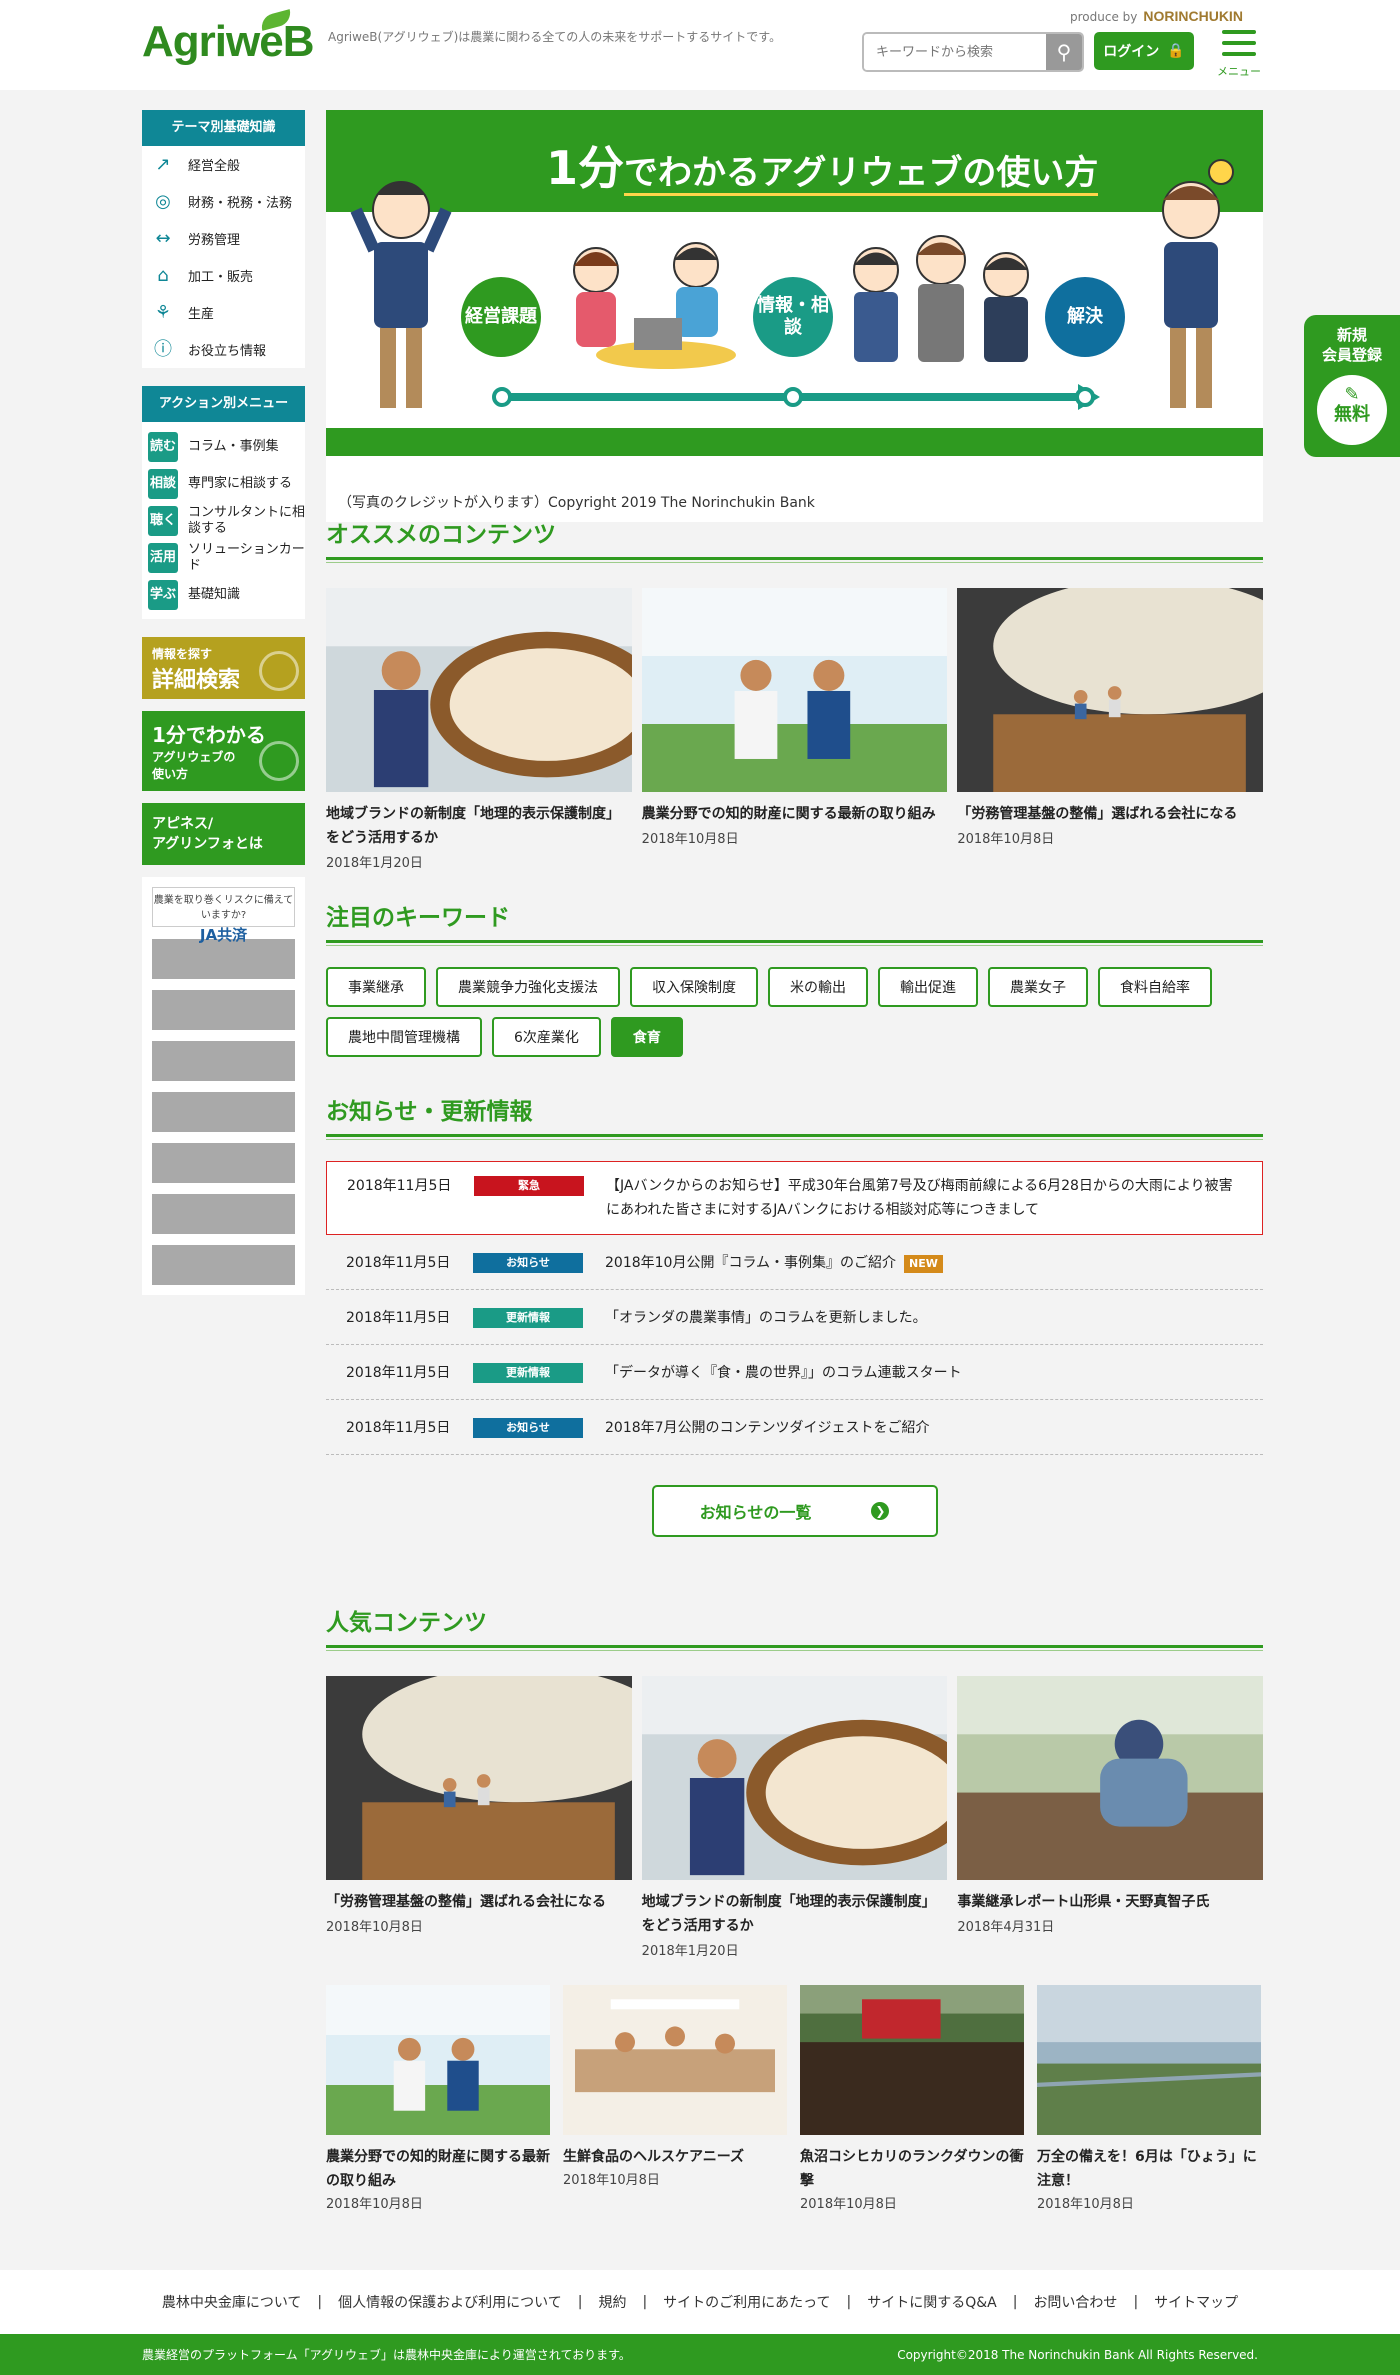  I want to click on action-item: 読む コラム・事例集, so click(223, 446).